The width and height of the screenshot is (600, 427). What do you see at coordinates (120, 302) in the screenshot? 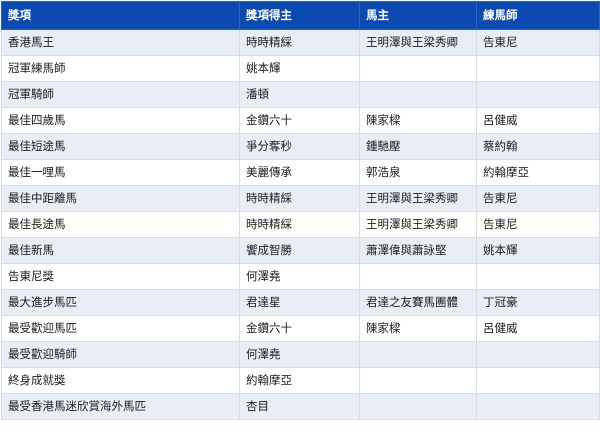
I see `award-cell: 最大進步馬匹` at bounding box center [120, 302].